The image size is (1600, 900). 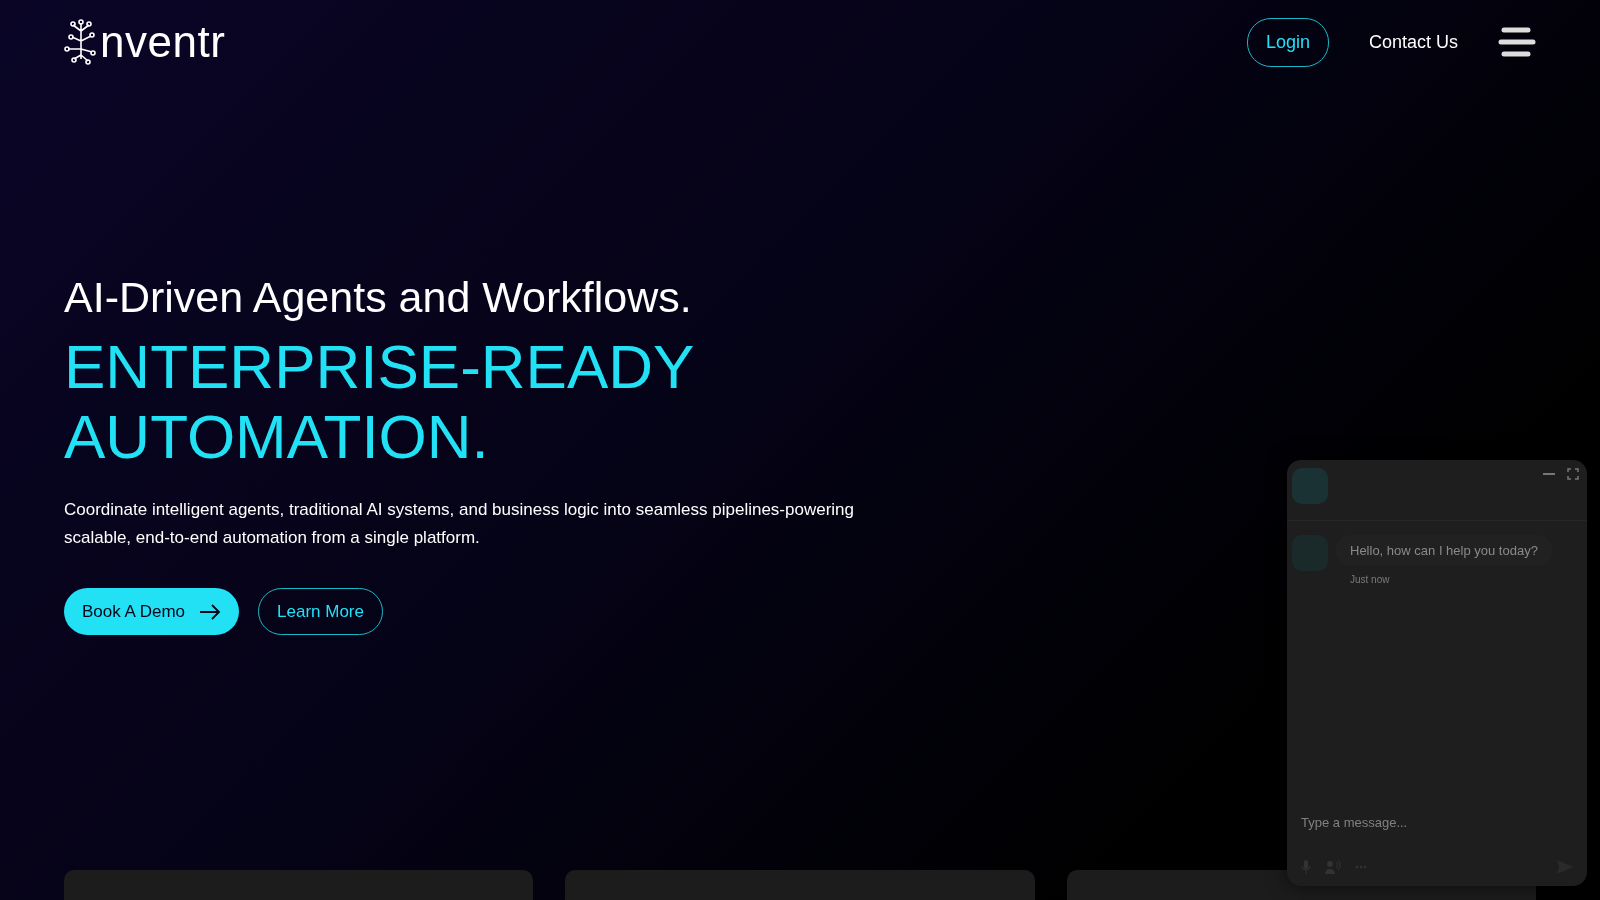 What do you see at coordinates (210, 611) in the screenshot?
I see `arrow-right-icon` at bounding box center [210, 611].